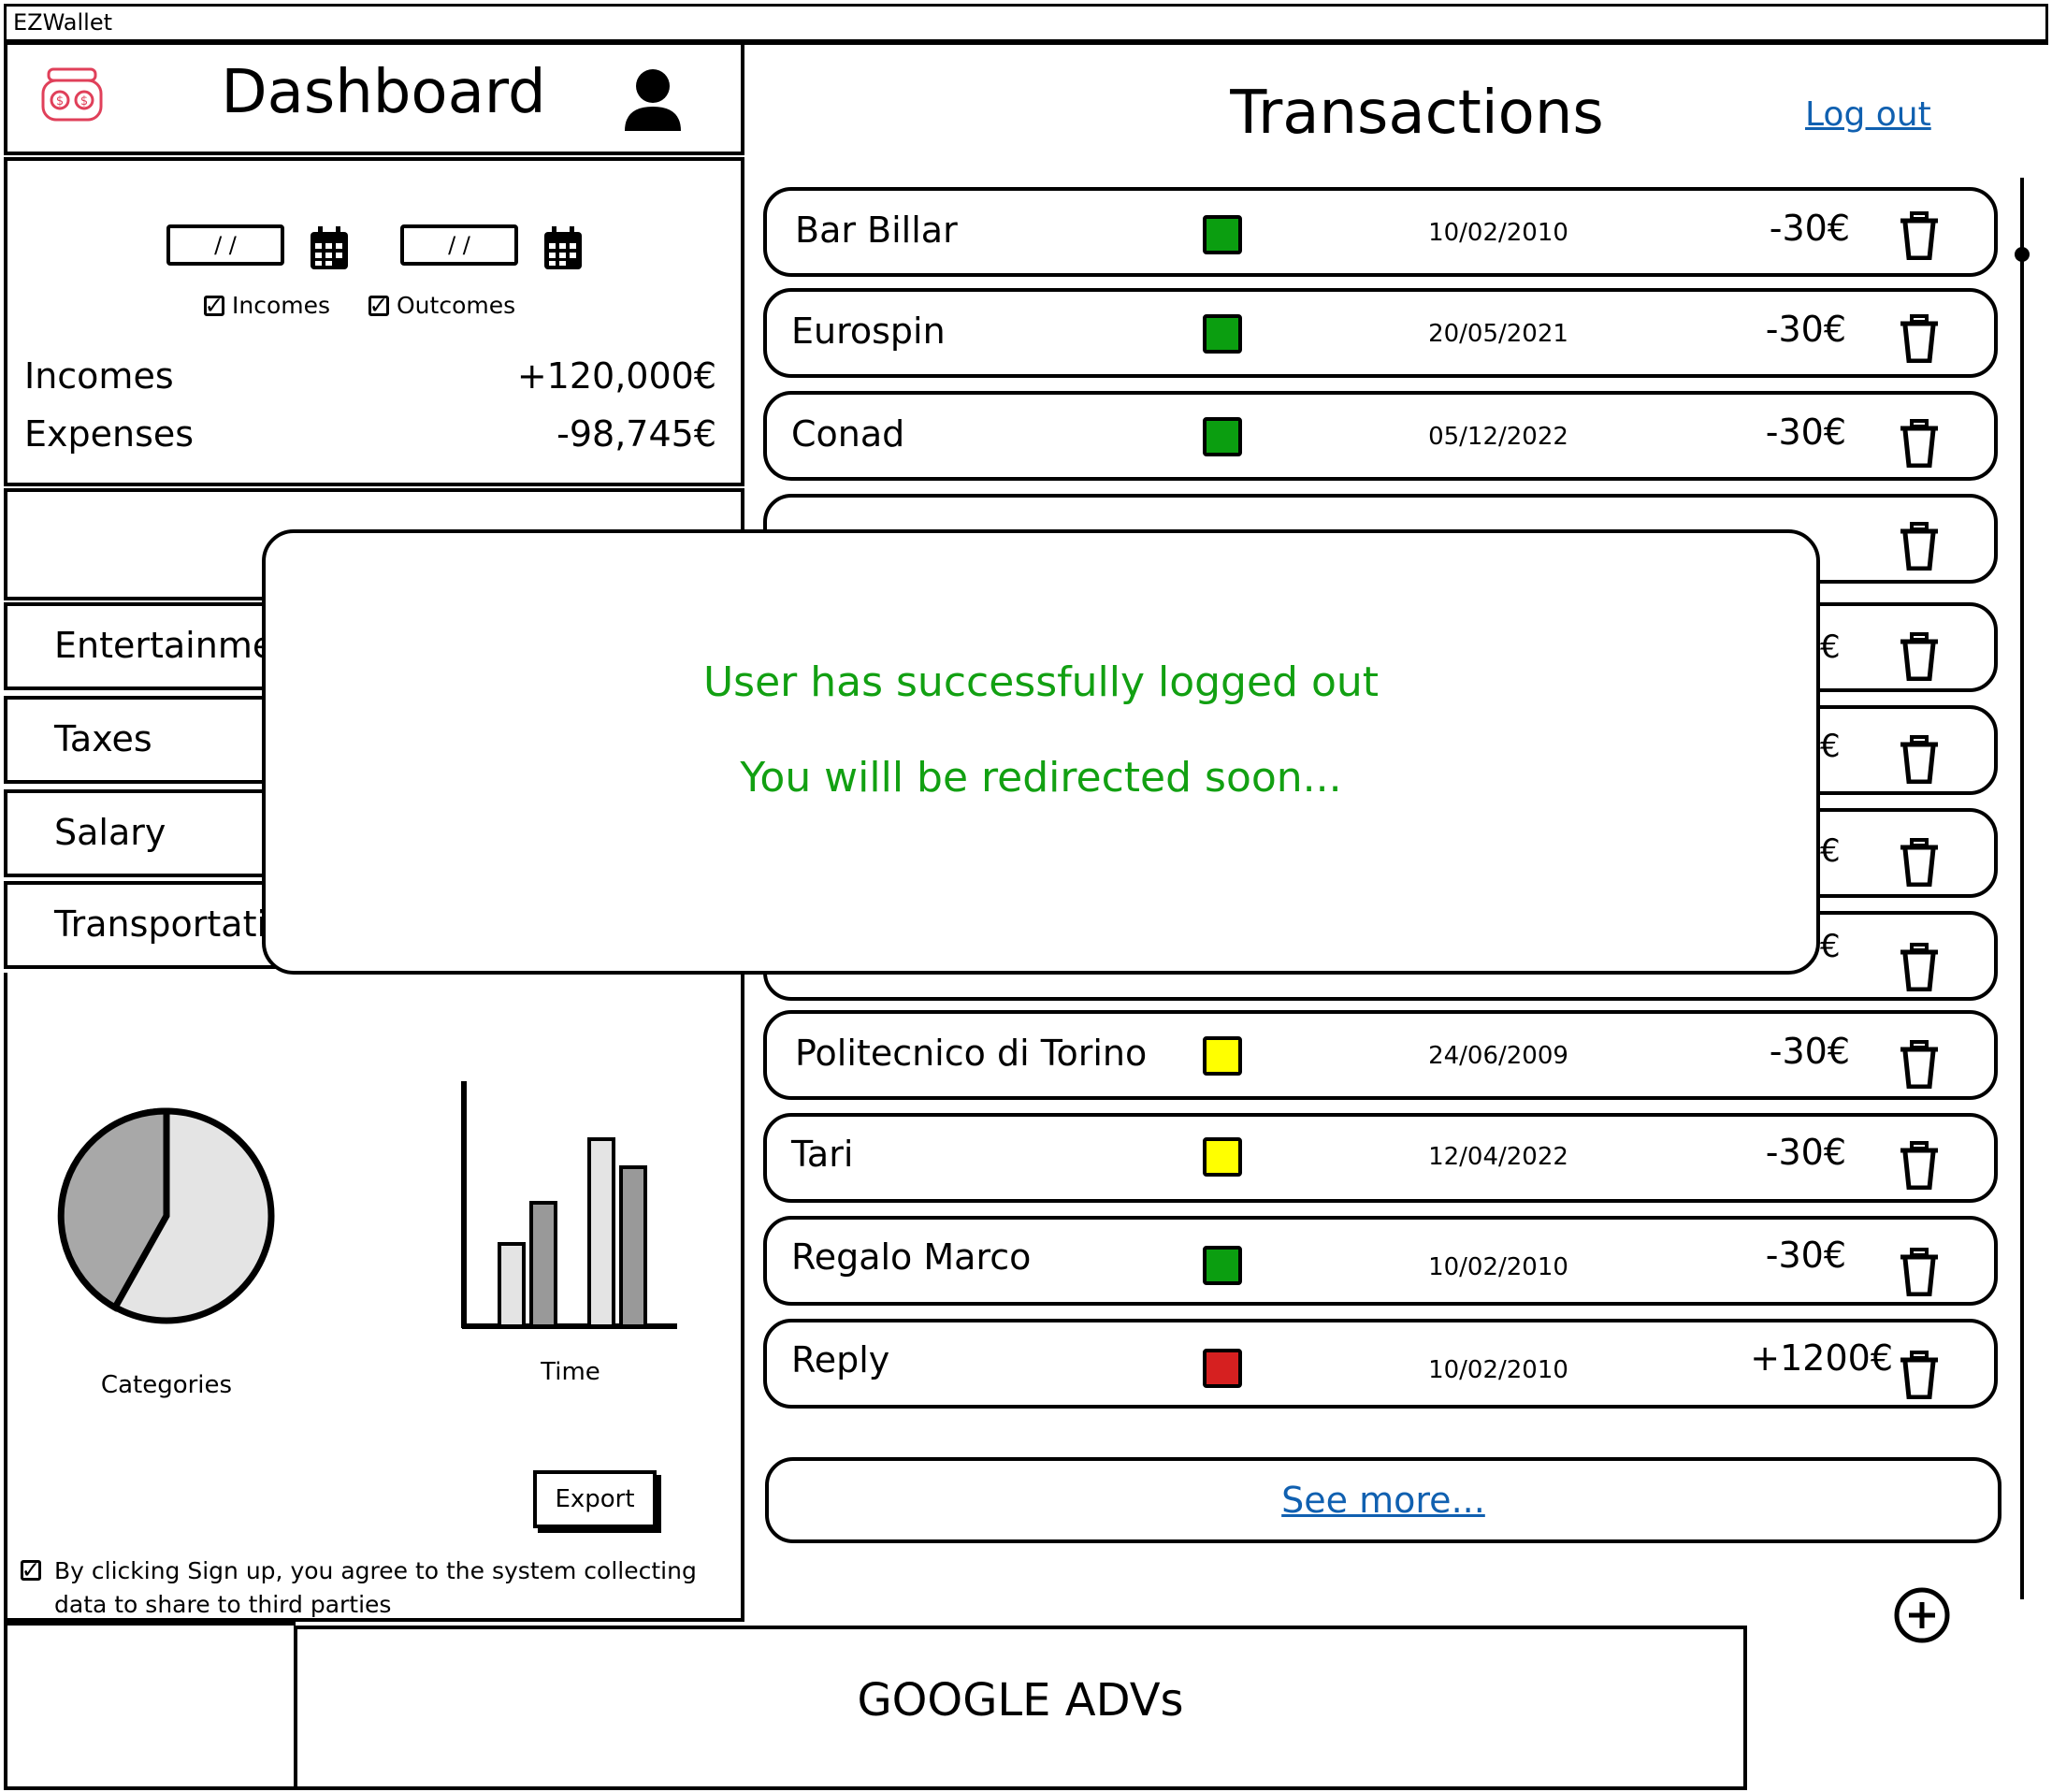 This screenshot has height=1792, width=2052. Describe the element at coordinates (653, 99) in the screenshot. I see `user-profile-icon` at that location.